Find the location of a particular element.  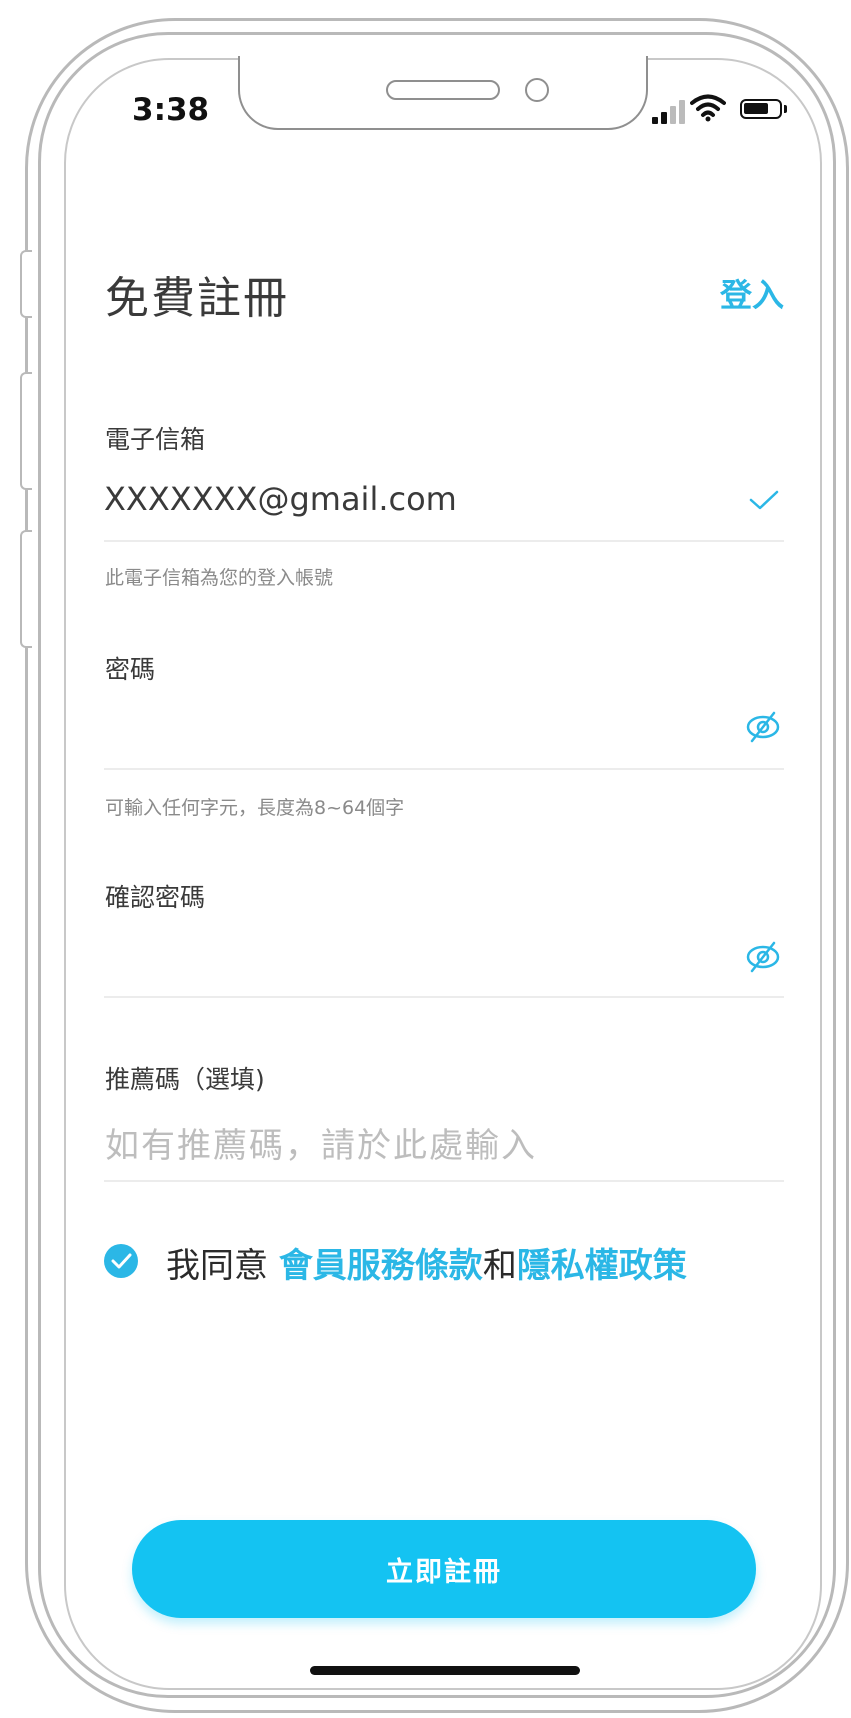

password-field is located at coordinates (404, 725).